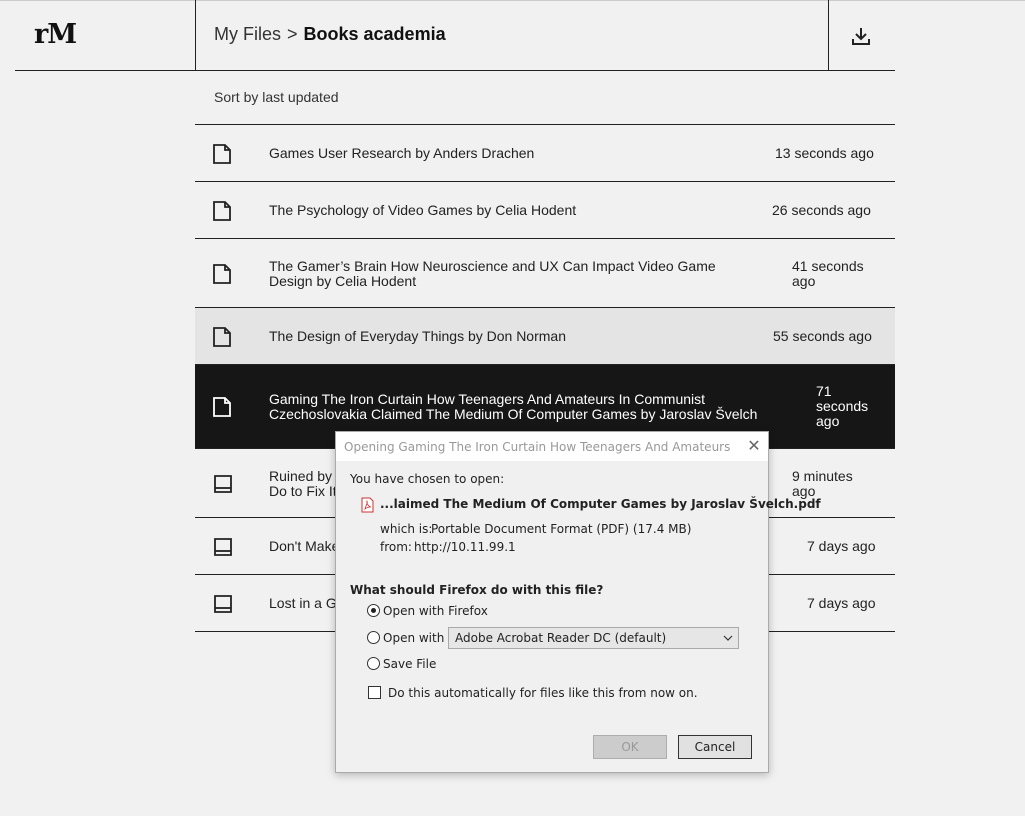 The height and width of the screenshot is (816, 1025). What do you see at coordinates (465, 547) in the screenshot?
I see `from-url: http://10.11.99.1` at bounding box center [465, 547].